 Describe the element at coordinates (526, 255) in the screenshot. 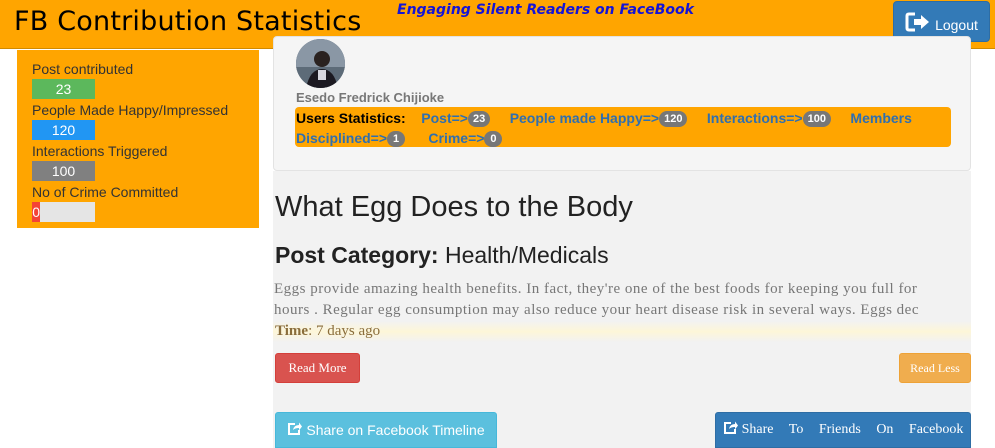

I see `post-category-value: Health/Medicals` at that location.